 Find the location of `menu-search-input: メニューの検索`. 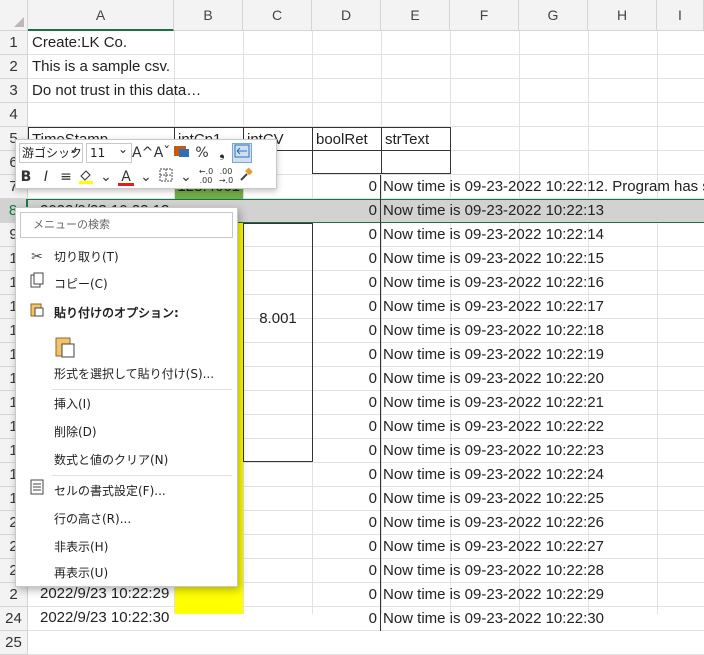

menu-search-input: メニューの検索 is located at coordinates (126, 225).